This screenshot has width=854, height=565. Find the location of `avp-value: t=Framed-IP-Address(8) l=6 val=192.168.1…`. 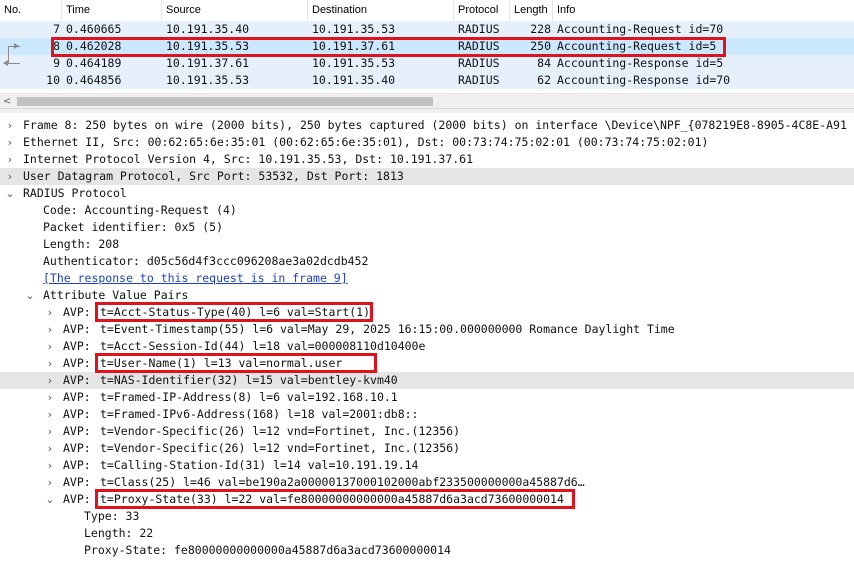

avp-value: t=Framed-IP-Address(8) l=6 val=192.168.1… is located at coordinates (249, 397).